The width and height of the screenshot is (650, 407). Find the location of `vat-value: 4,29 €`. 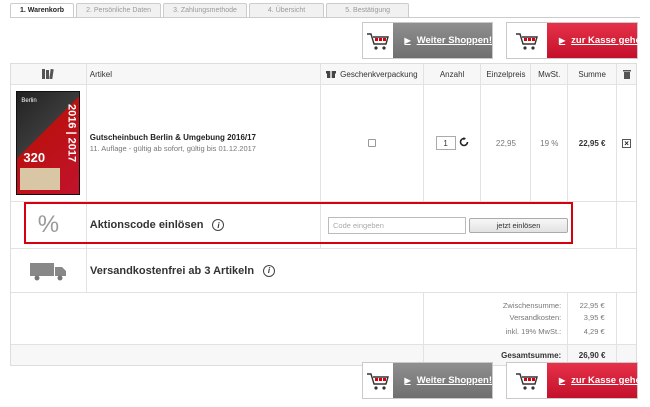

vat-value: 4,29 € is located at coordinates (594, 331).